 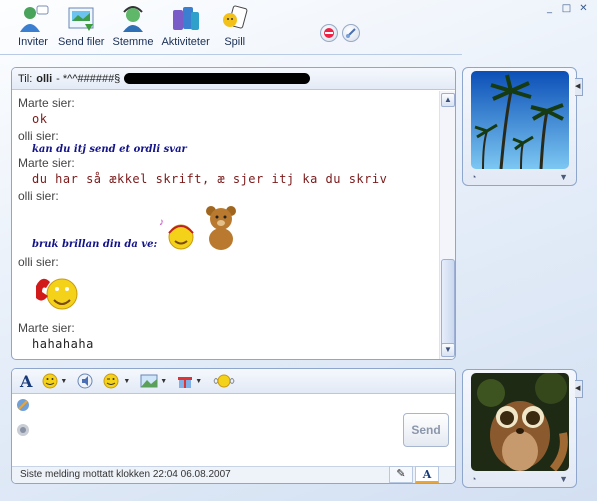 I want to click on voice-label: Stemme, so click(x=133, y=42).